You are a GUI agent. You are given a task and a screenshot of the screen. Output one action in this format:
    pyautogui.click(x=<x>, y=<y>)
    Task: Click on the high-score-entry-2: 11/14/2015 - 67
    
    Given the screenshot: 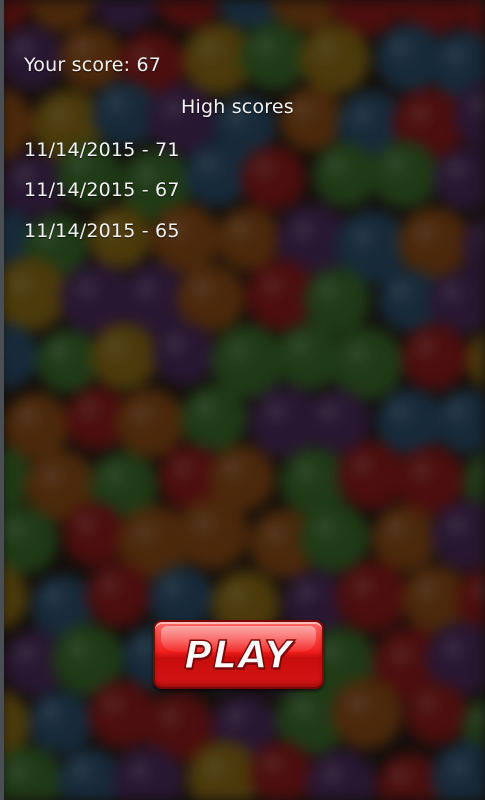 What is the action you would take?
    pyautogui.click(x=102, y=190)
    